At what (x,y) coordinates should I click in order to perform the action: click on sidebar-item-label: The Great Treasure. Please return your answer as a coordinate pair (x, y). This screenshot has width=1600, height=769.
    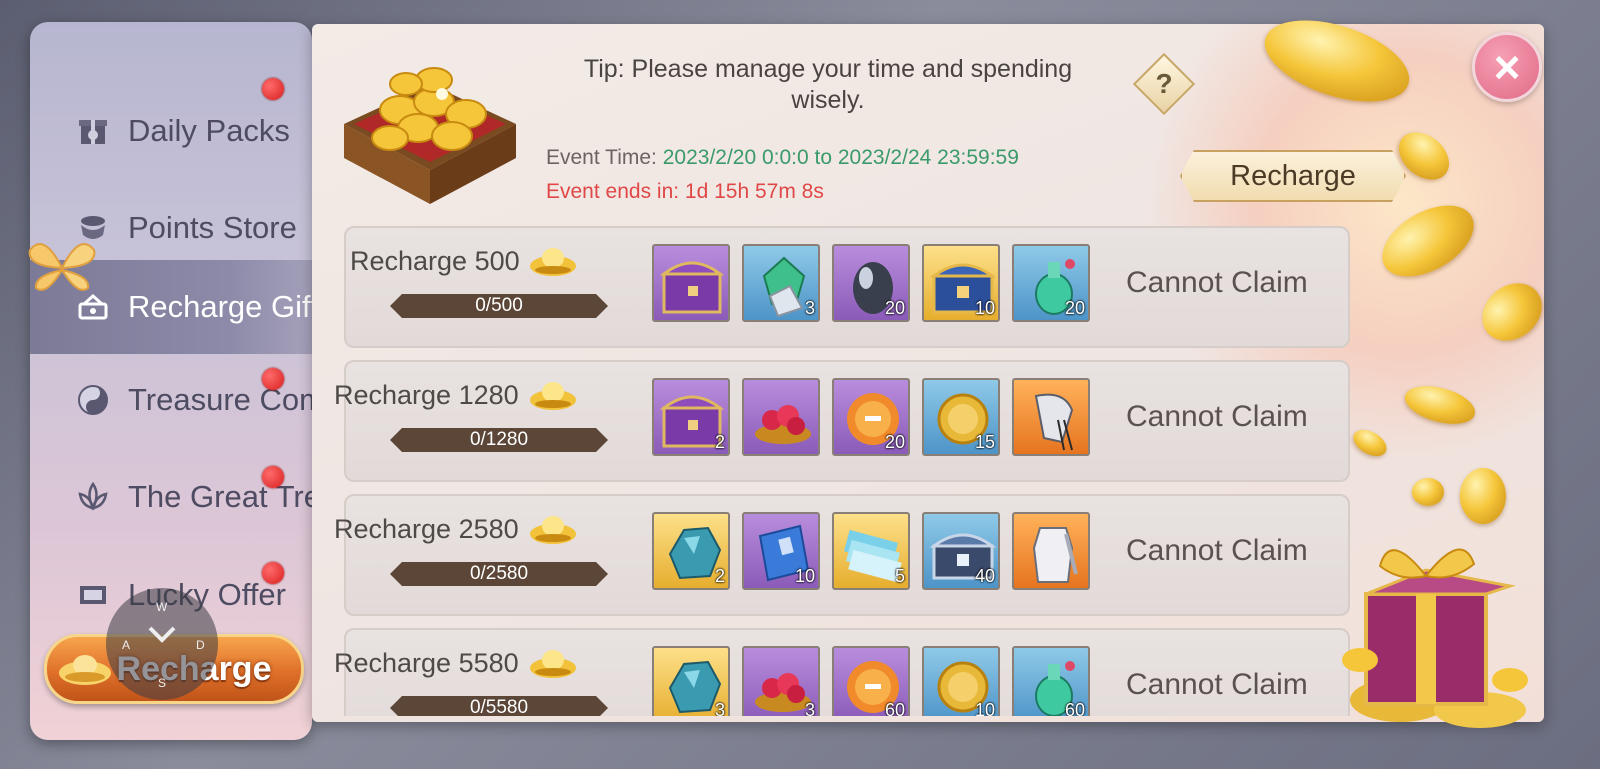
    Looking at the image, I should click on (220, 496).